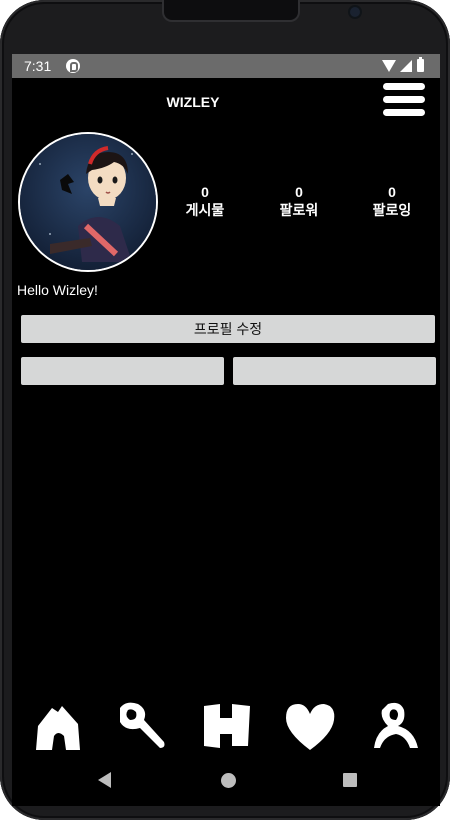  What do you see at coordinates (226, 66) in the screenshot?
I see `status-bar: 7:31` at bounding box center [226, 66].